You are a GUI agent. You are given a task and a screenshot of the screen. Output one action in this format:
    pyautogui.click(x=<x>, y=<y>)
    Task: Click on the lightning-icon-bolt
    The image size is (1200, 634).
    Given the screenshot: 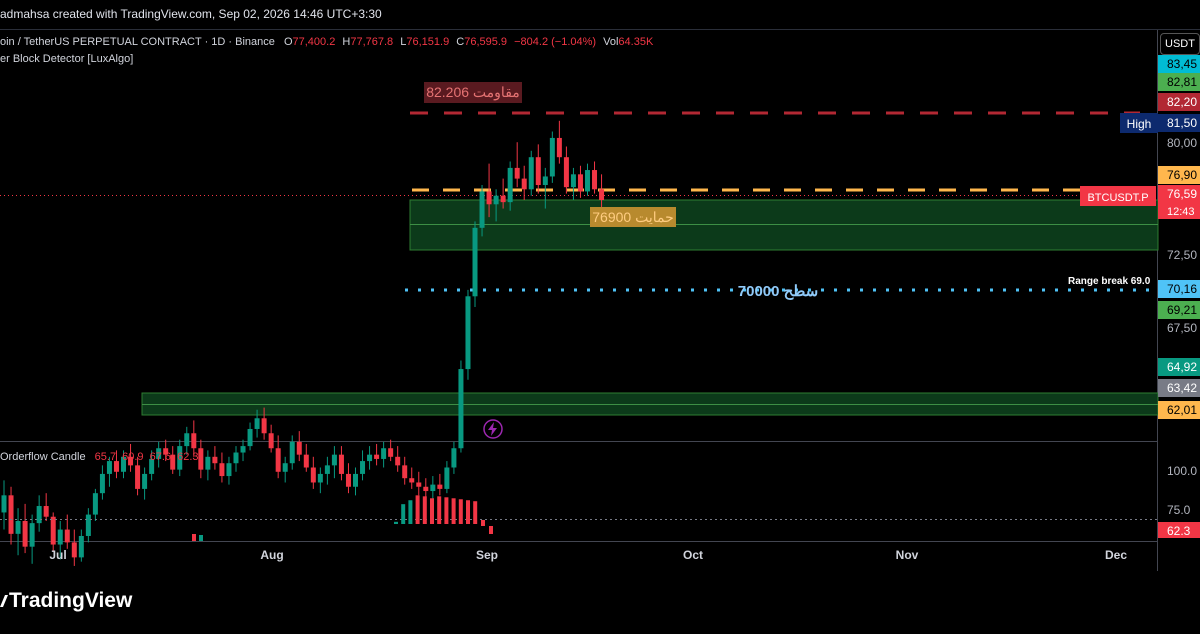 What is the action you would take?
    pyautogui.click(x=492, y=429)
    